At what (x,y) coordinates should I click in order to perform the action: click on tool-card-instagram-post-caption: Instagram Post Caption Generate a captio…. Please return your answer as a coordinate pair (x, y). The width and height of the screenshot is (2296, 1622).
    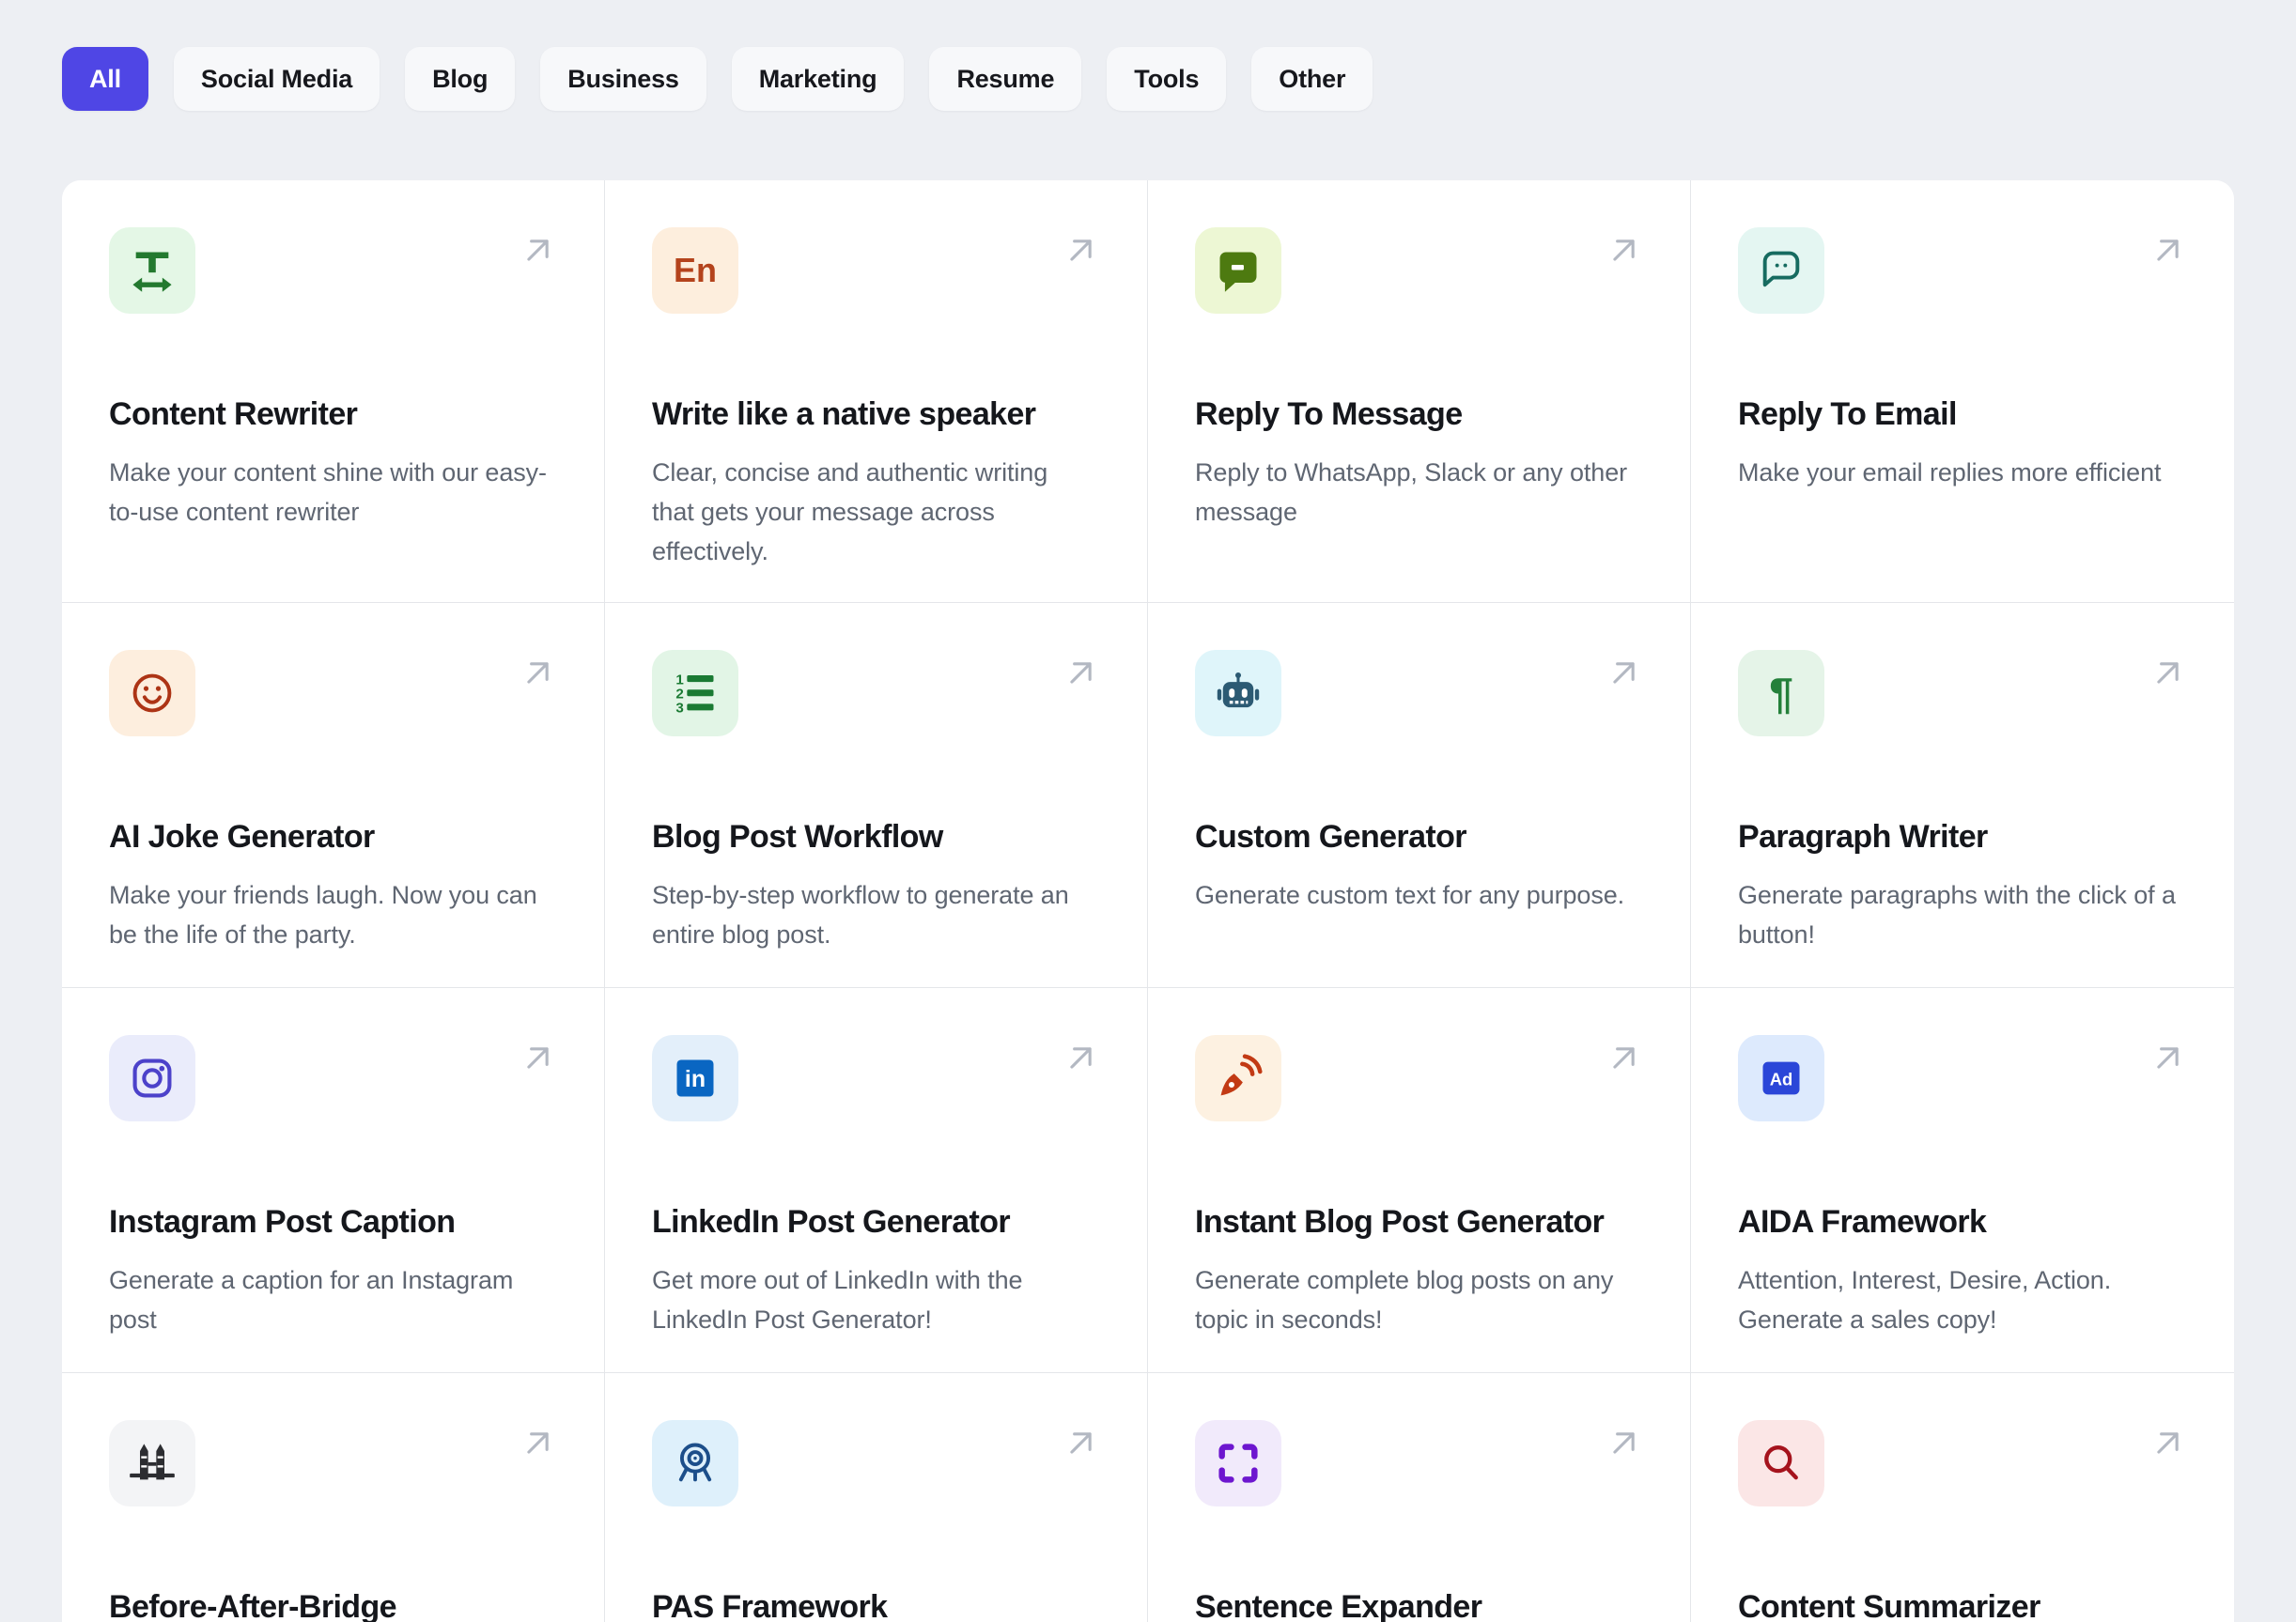
    Looking at the image, I should click on (333, 1180).